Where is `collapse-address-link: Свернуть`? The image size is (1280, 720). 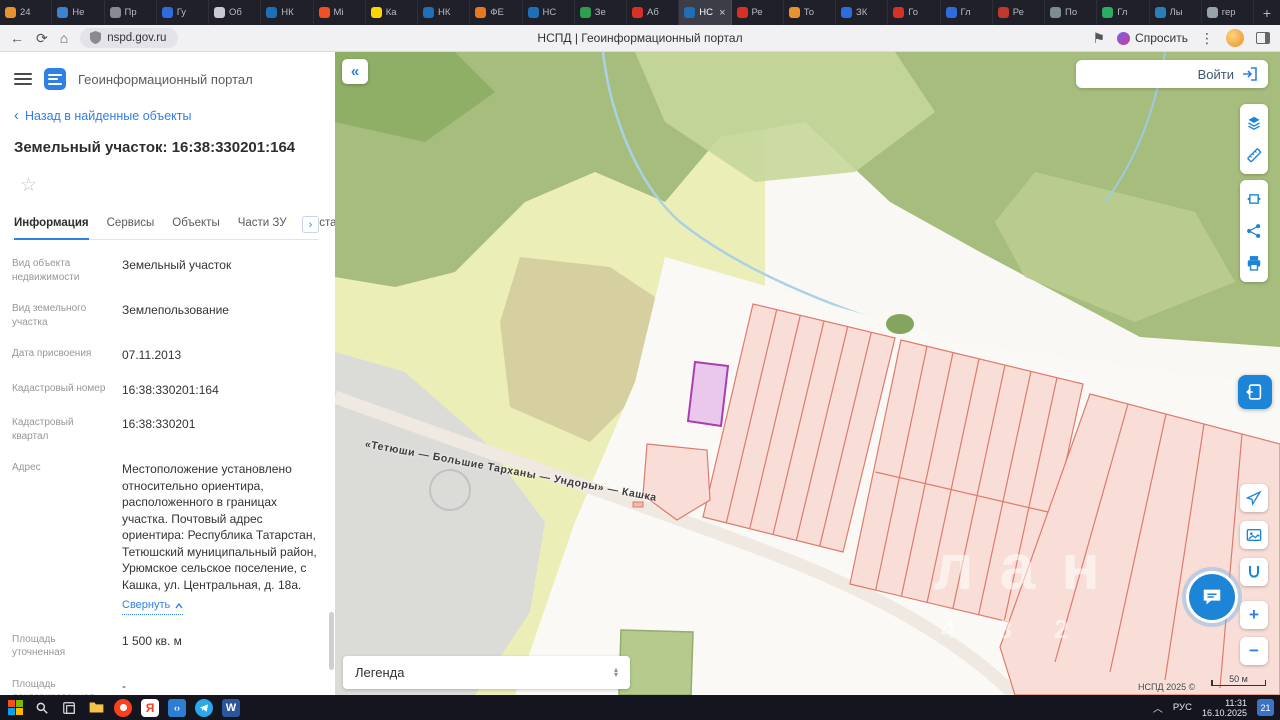
collapse-address-link: Свернуть is located at coordinates (153, 606).